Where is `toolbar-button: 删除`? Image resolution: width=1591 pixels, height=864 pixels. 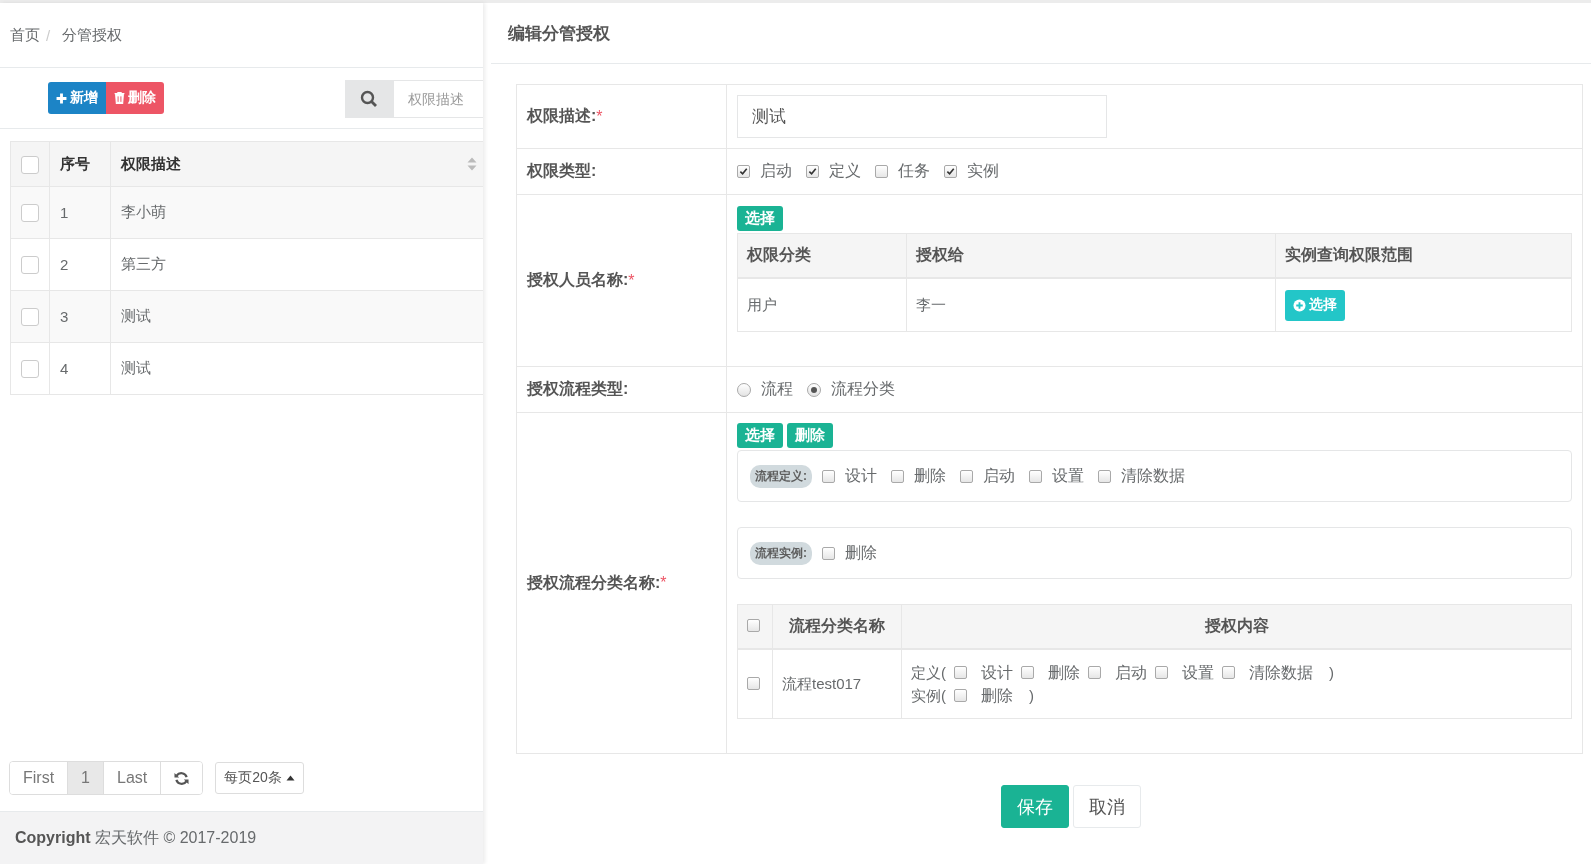
toolbar-button: 删除 is located at coordinates (810, 435).